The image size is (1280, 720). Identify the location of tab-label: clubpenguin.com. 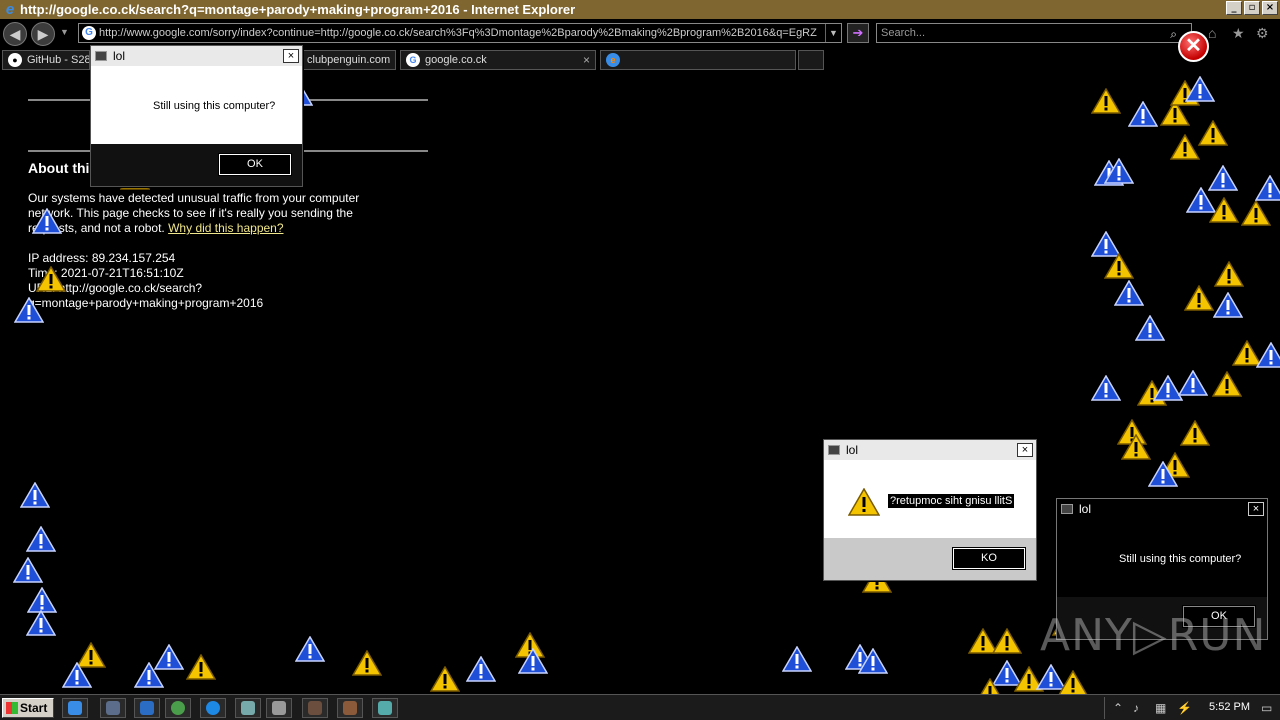
(349, 60).